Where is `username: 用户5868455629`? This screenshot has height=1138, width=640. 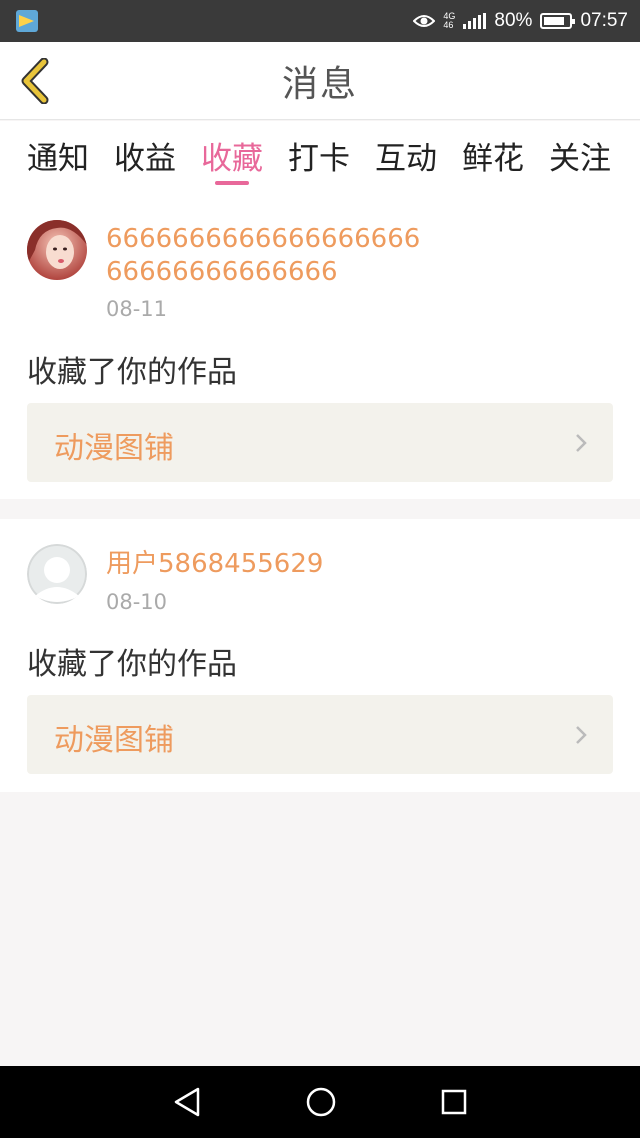
username: 用户5868455629 is located at coordinates (266, 564).